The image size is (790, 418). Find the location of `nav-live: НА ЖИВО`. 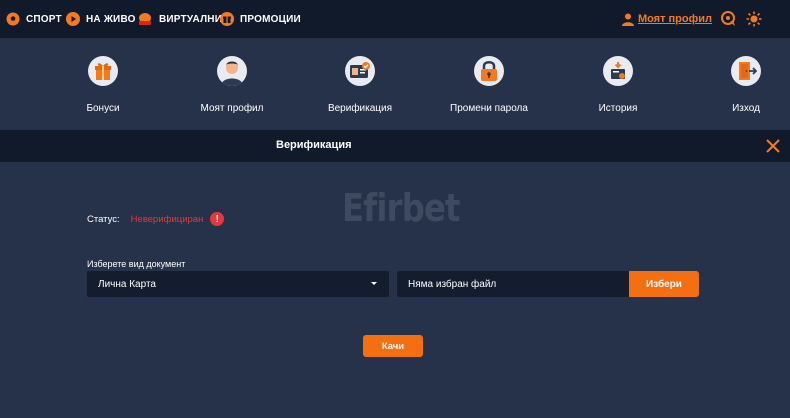

nav-live: НА ЖИВО is located at coordinates (101, 19).